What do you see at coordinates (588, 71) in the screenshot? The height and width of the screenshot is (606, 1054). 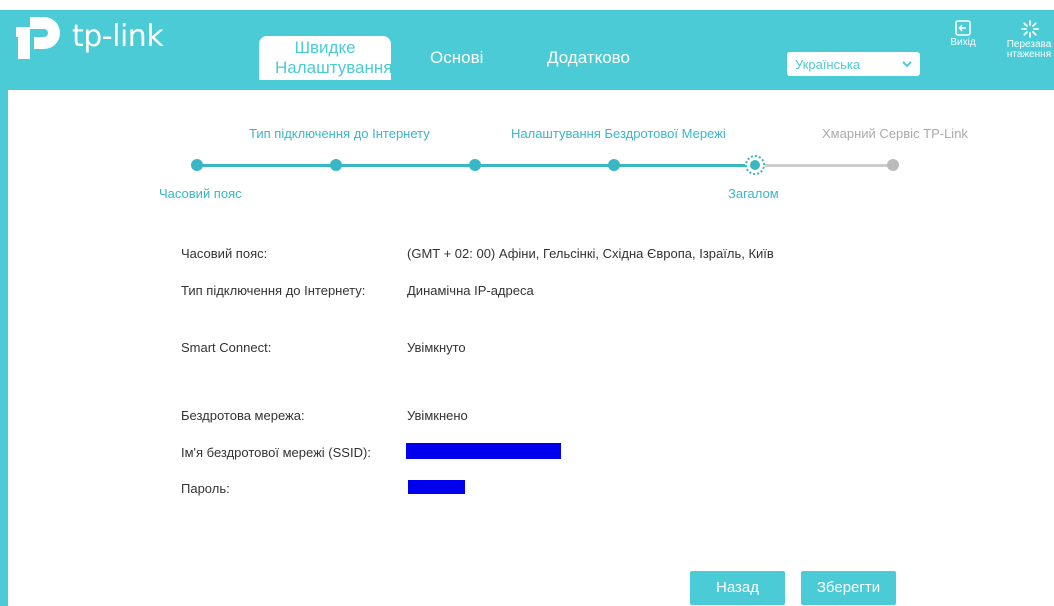 I see `tab-advanced: Додатково` at bounding box center [588, 71].